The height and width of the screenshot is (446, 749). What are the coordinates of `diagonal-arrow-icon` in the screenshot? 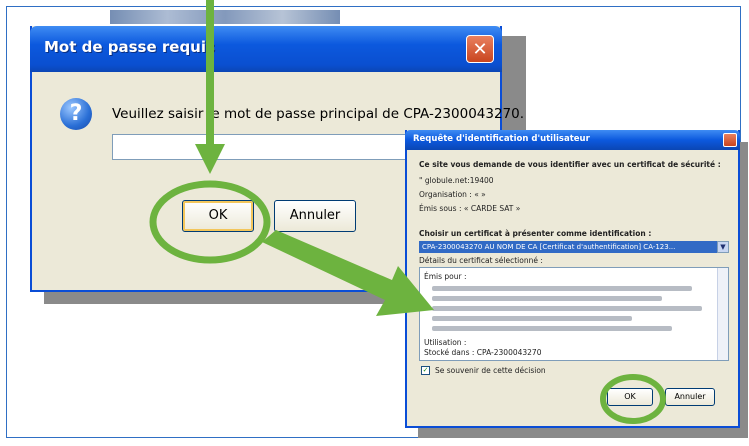 It's located at (348, 273).